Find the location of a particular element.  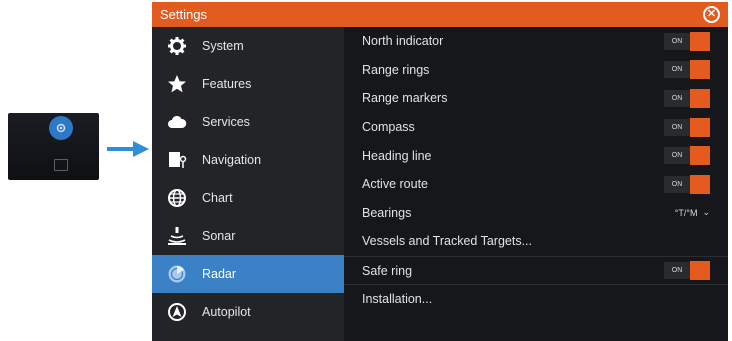

sidebar-item-label: Sonar is located at coordinates (219, 236).